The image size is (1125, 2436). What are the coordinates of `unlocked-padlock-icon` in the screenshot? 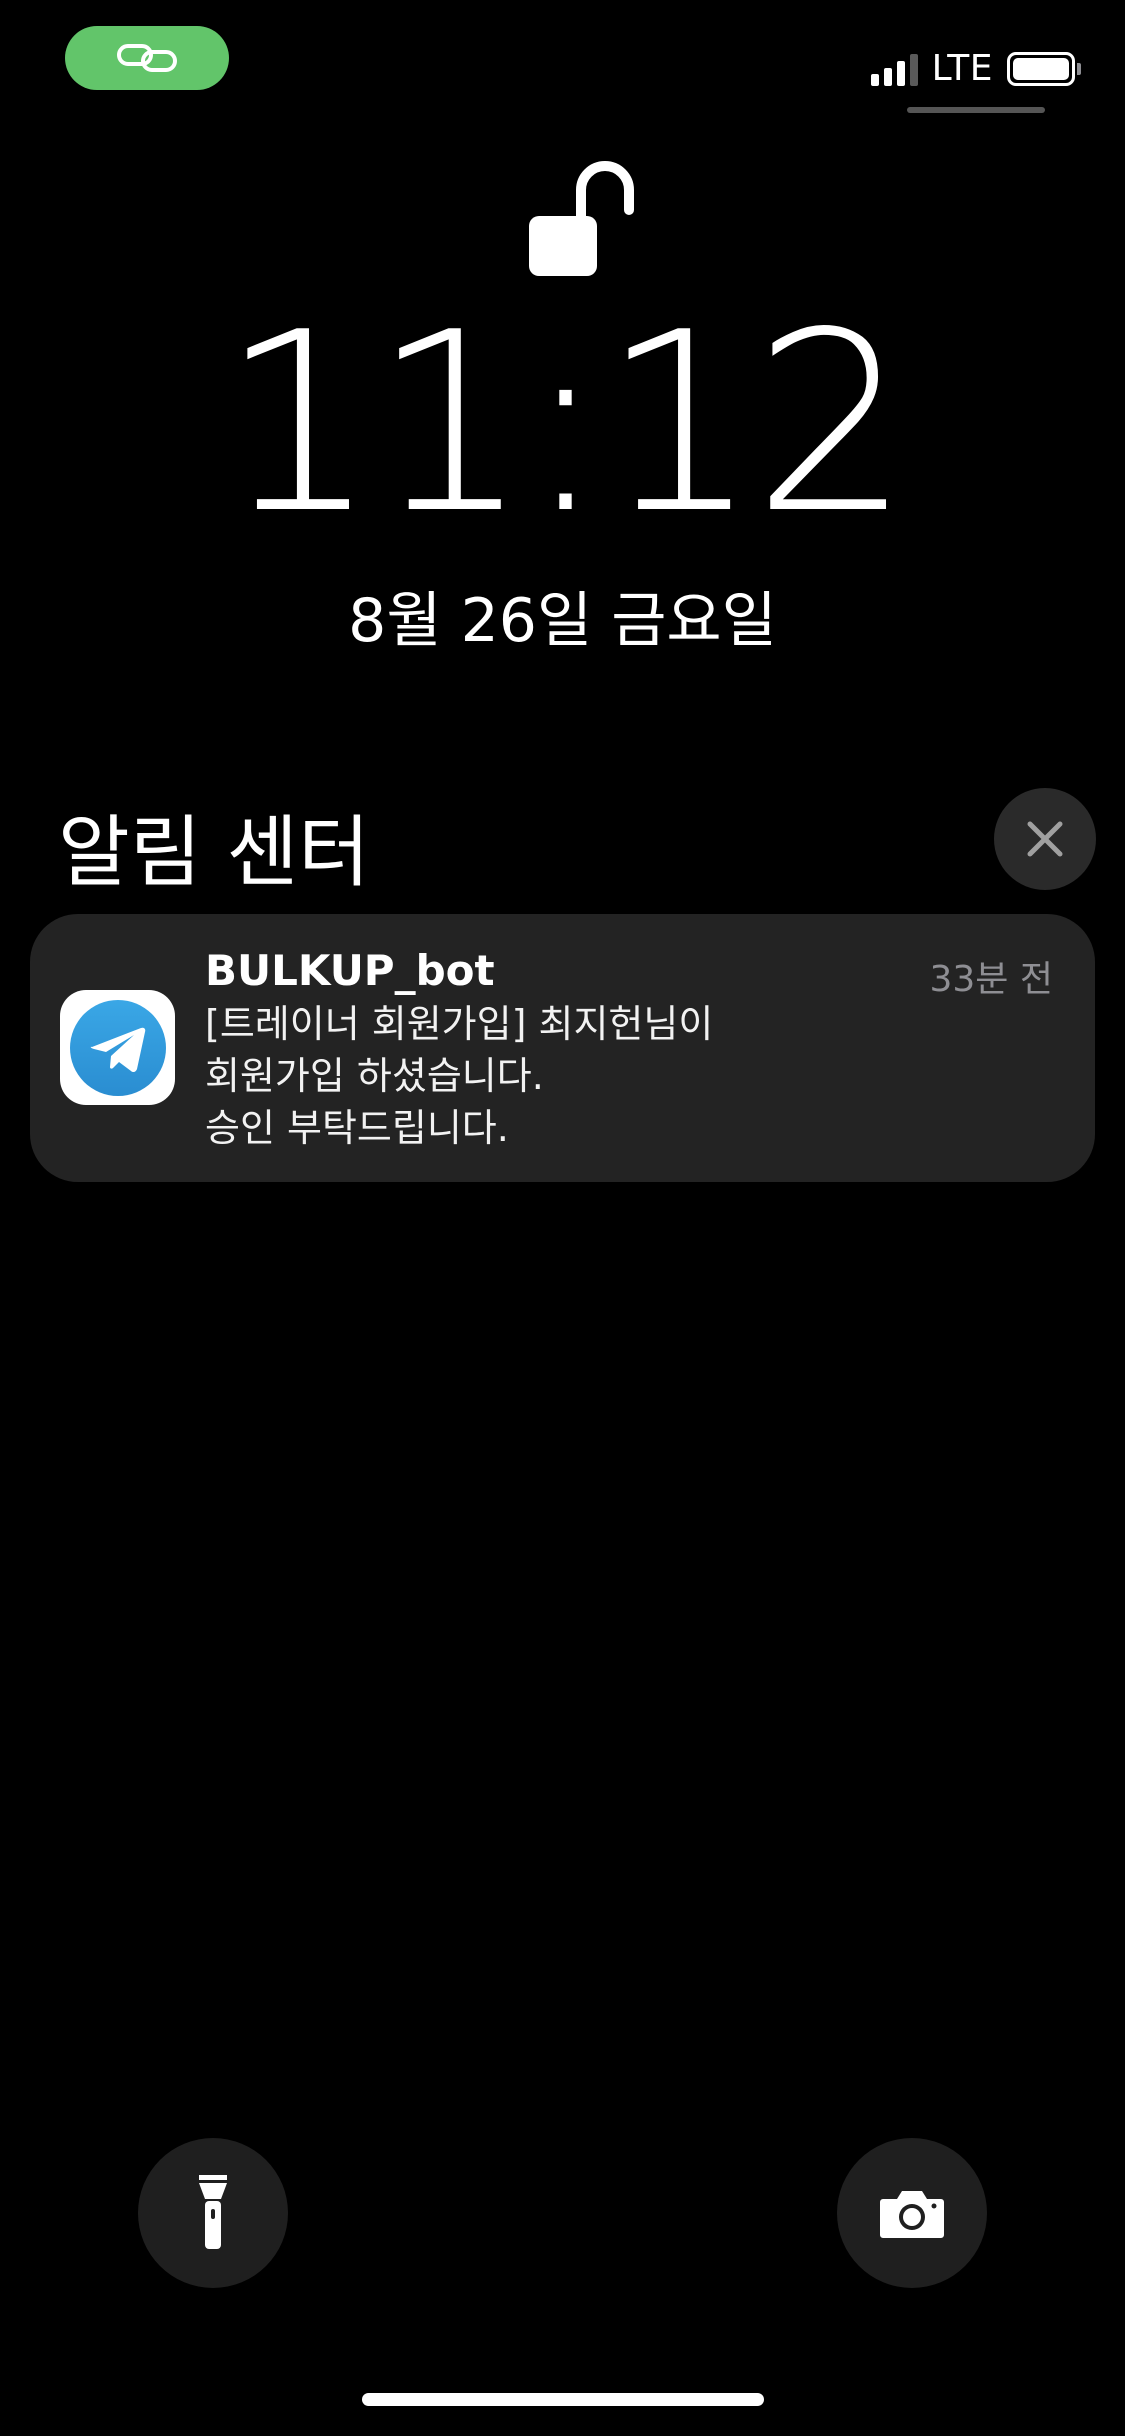 It's located at (581, 218).